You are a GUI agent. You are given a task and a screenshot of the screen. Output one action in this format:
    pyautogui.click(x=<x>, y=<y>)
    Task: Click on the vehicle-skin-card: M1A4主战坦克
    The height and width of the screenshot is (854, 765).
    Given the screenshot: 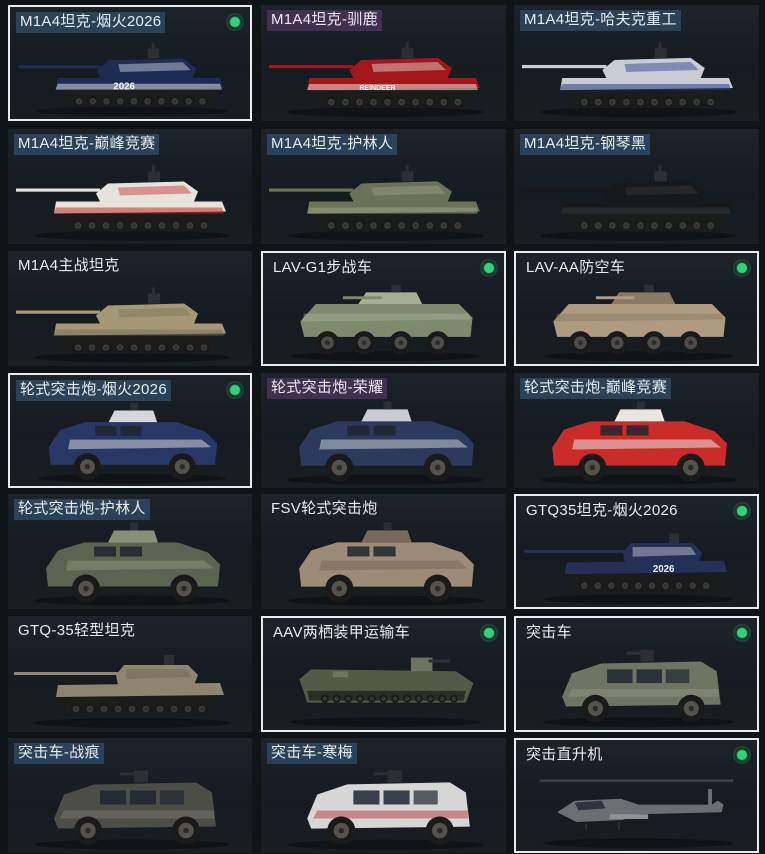 What is the action you would take?
    pyautogui.click(x=130, y=308)
    